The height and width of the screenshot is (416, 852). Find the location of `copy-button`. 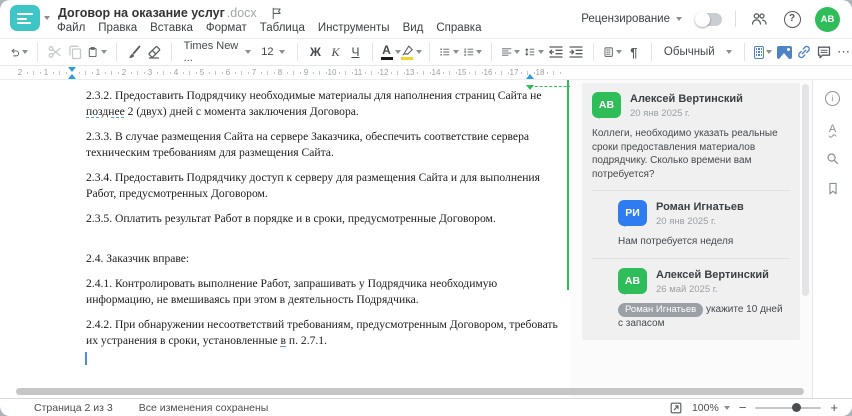

copy-button is located at coordinates (75, 52).